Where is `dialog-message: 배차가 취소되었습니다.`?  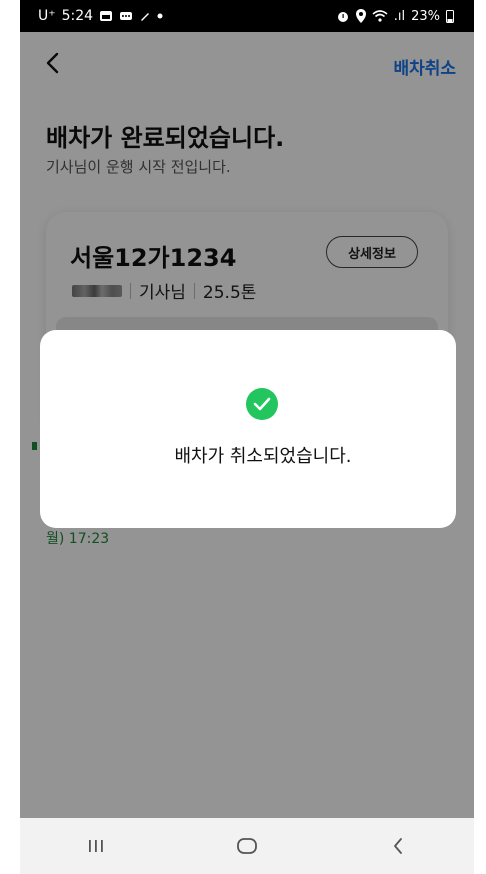
dialog-message: 배차가 취소되었습니다. is located at coordinates (263, 456).